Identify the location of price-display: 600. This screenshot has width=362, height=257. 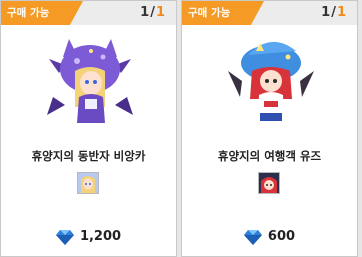
(269, 236).